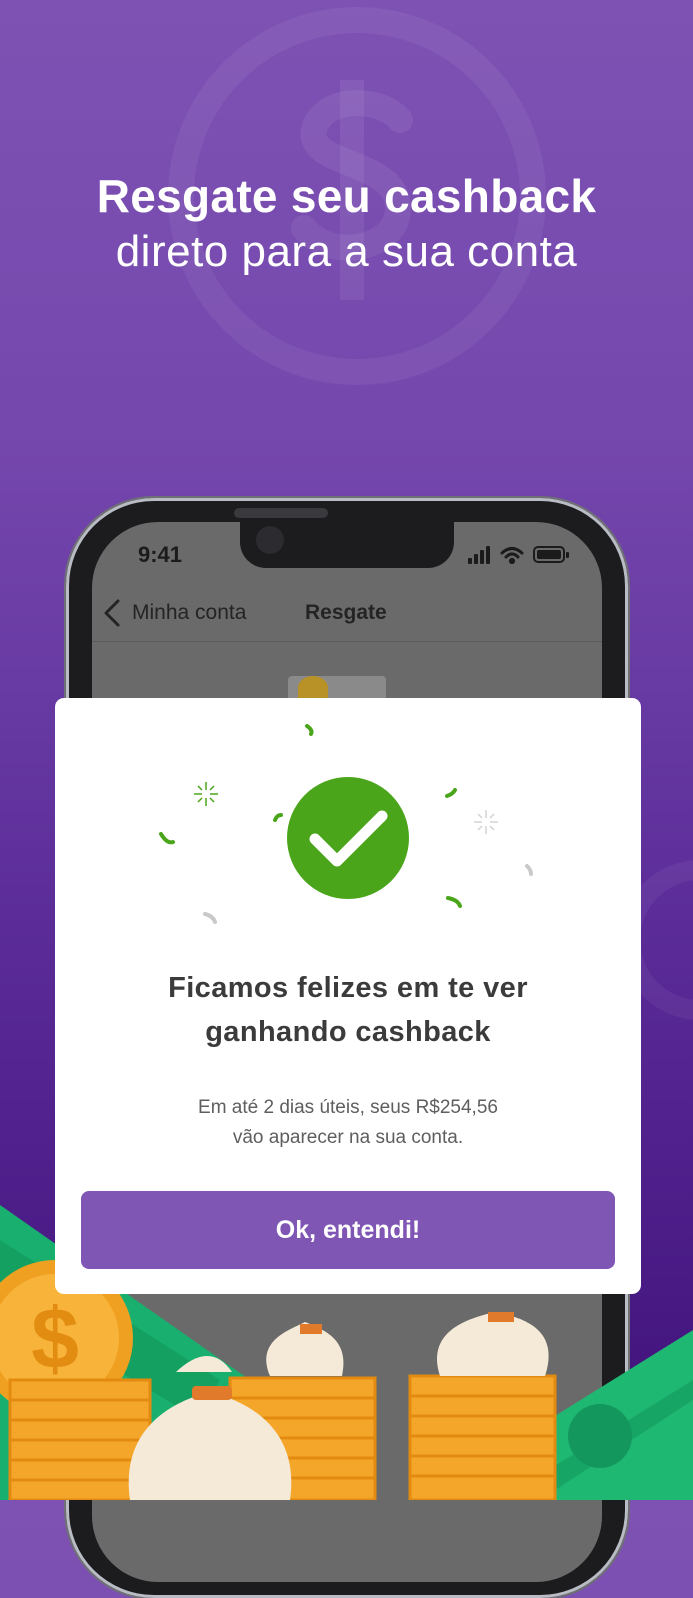 The width and height of the screenshot is (693, 1598). What do you see at coordinates (348, 838) in the screenshot?
I see `success-check-circle` at bounding box center [348, 838].